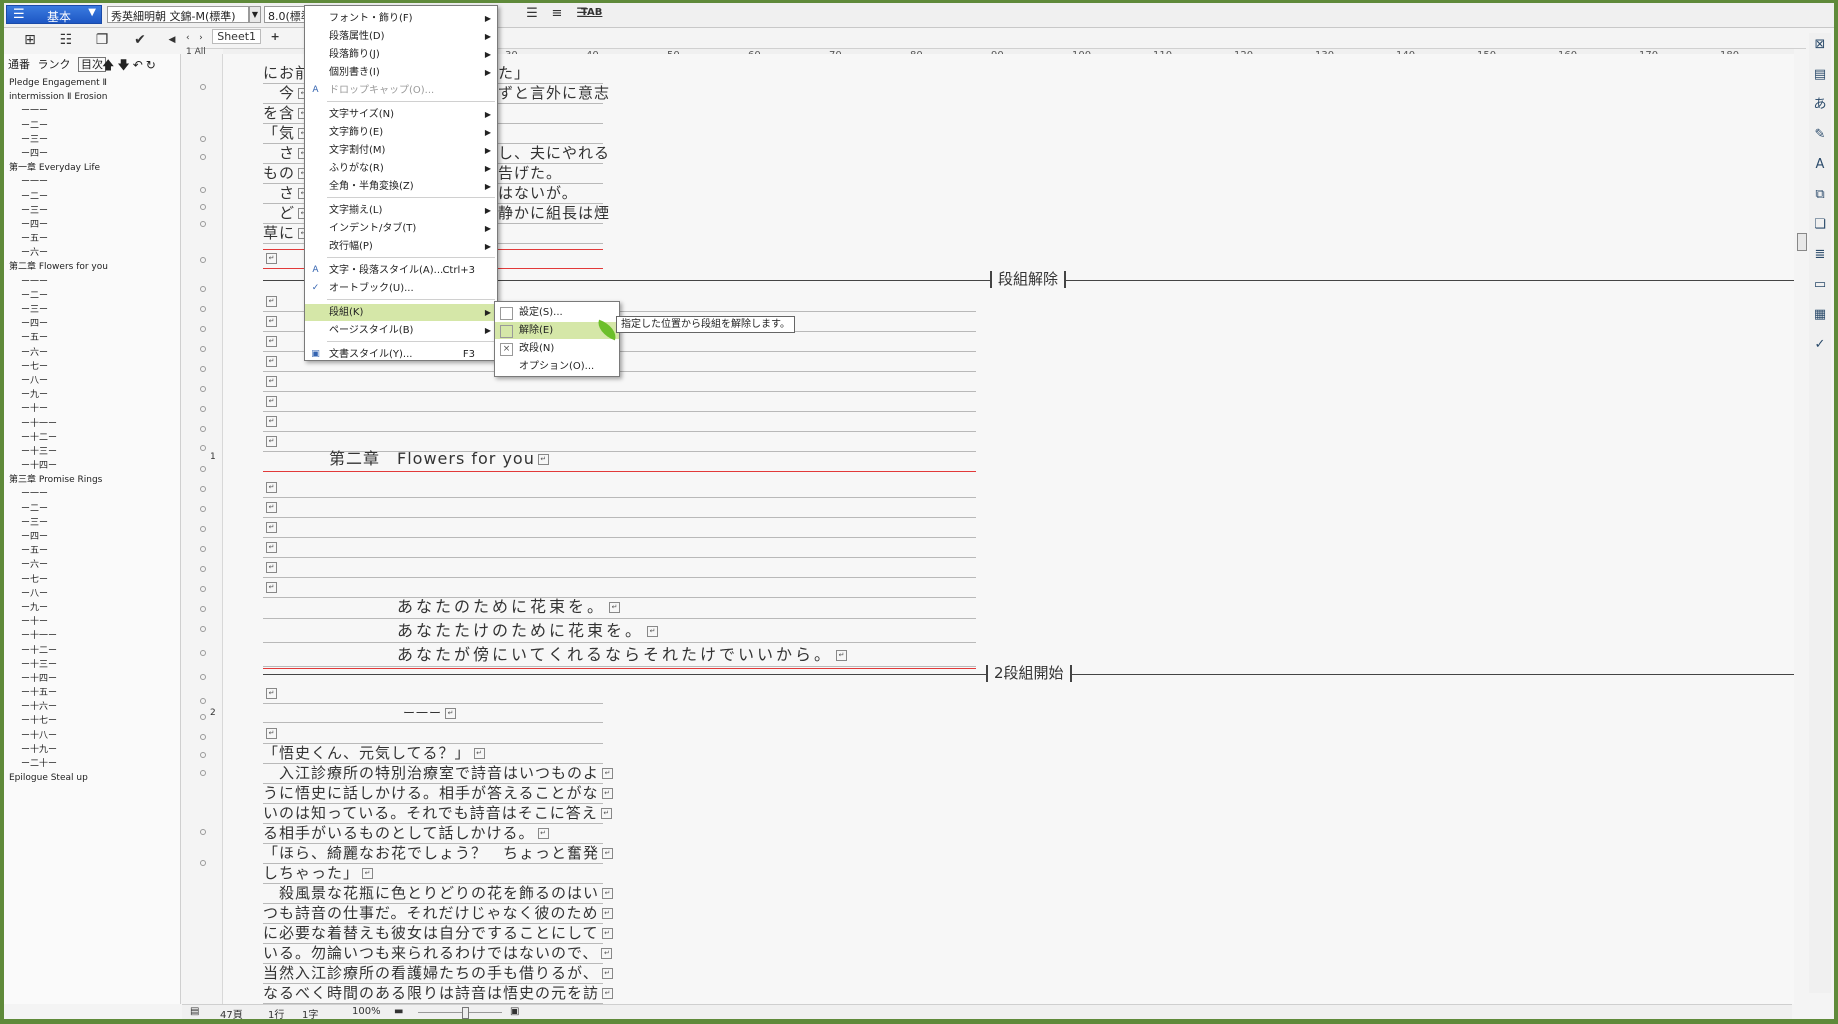  I want to click on outline-item: ー十七ー, so click(94, 721).